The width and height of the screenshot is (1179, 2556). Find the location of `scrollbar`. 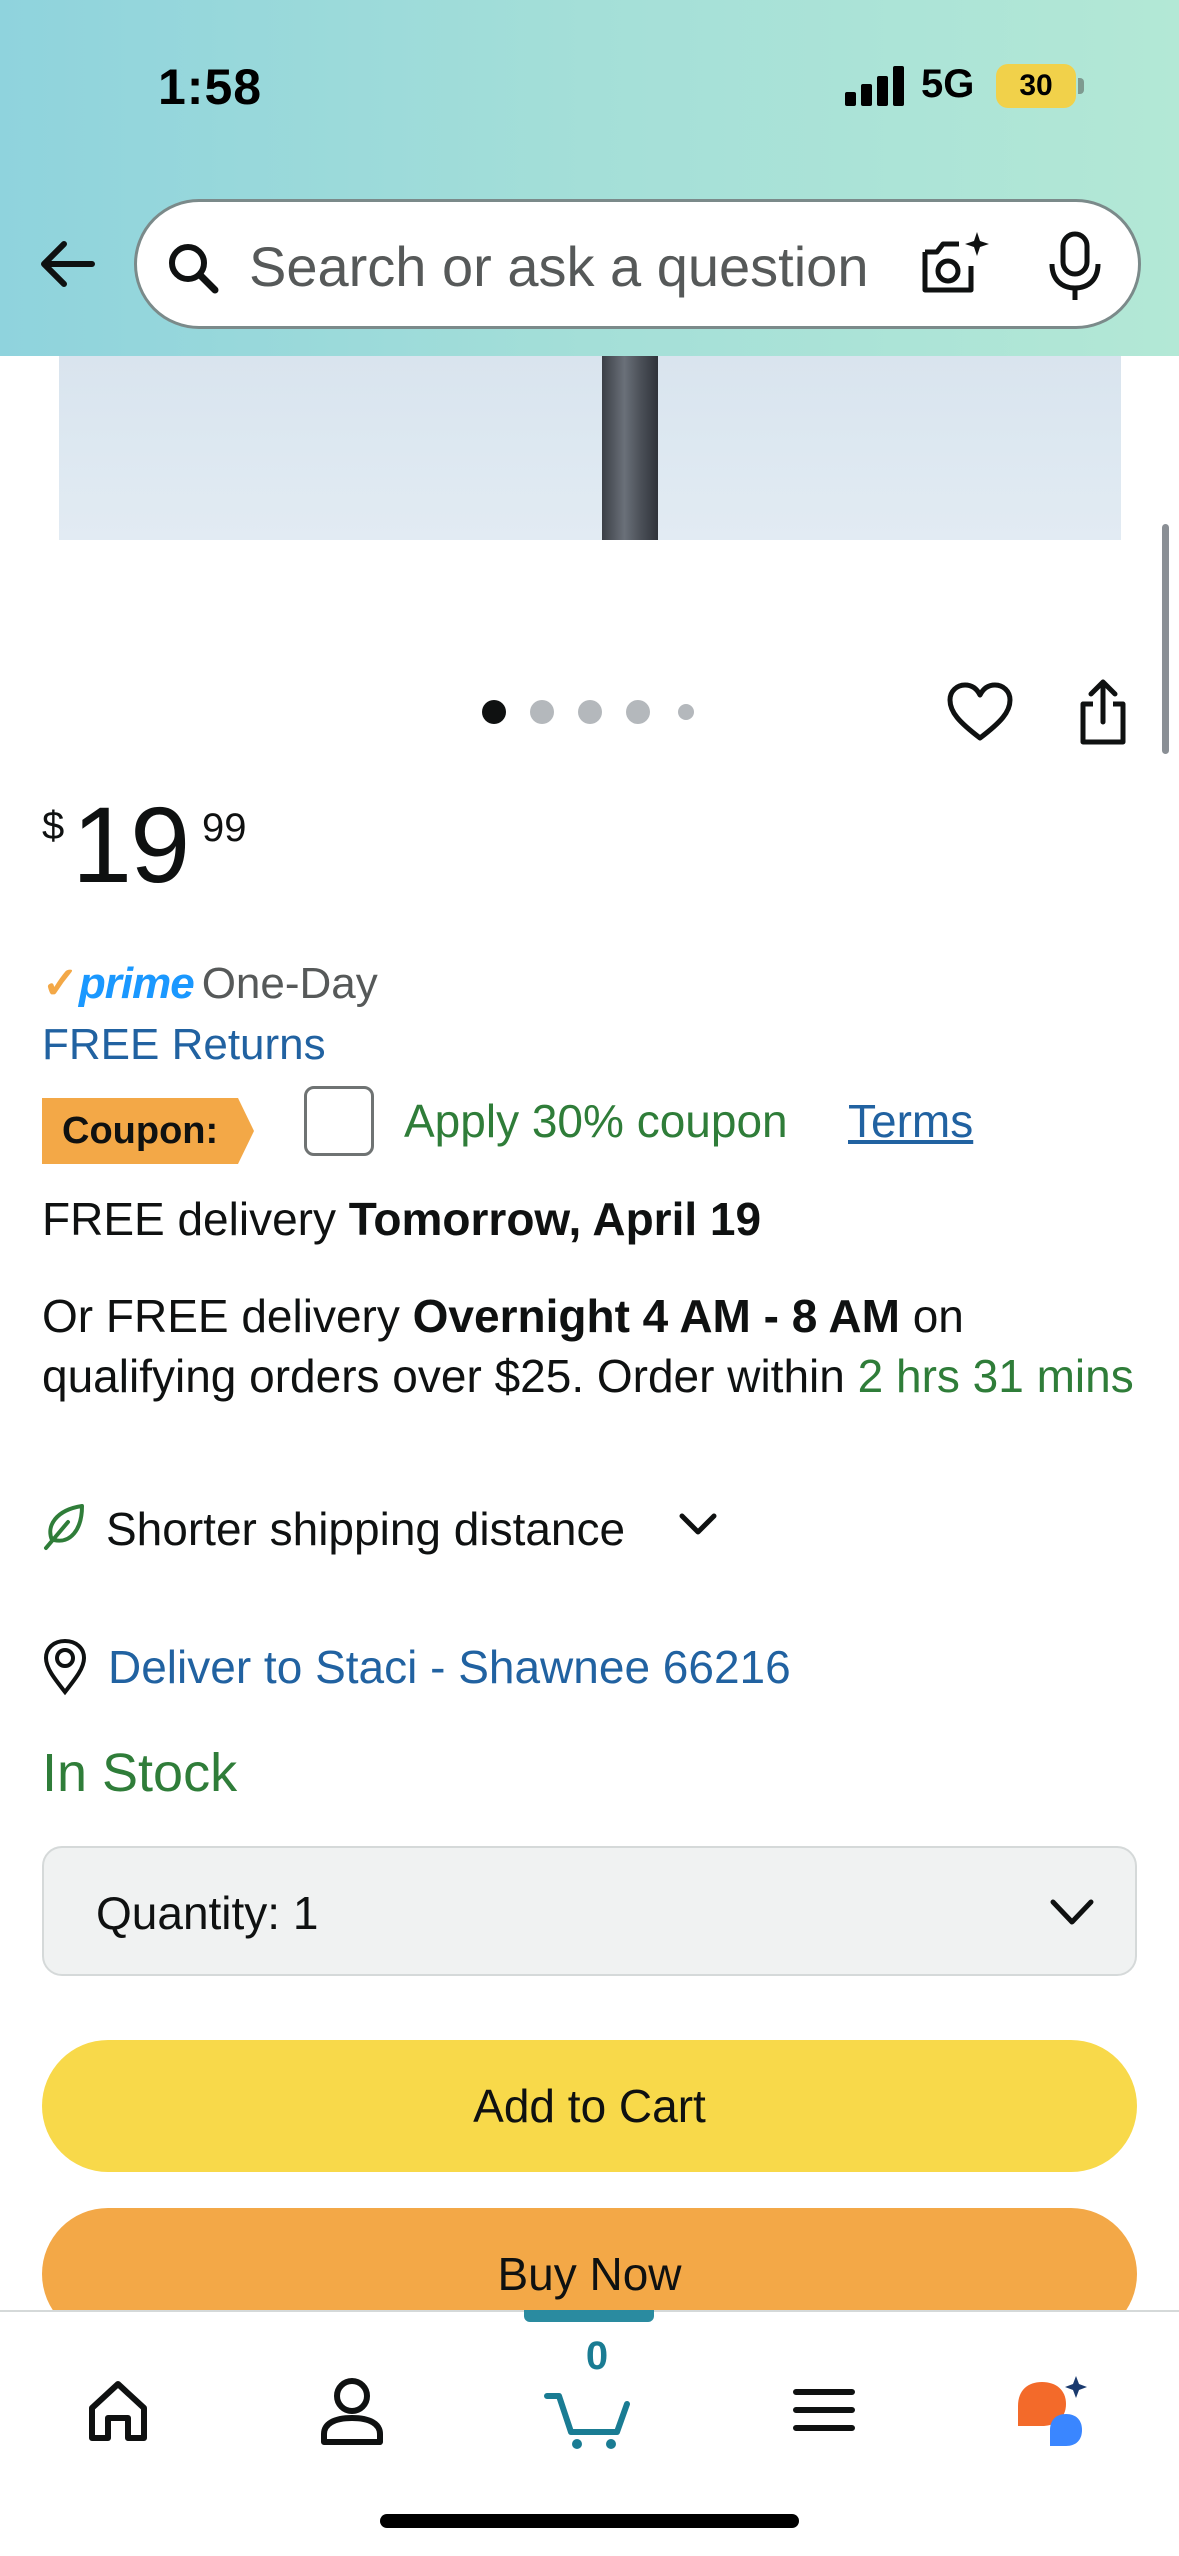

scrollbar is located at coordinates (1165, 639).